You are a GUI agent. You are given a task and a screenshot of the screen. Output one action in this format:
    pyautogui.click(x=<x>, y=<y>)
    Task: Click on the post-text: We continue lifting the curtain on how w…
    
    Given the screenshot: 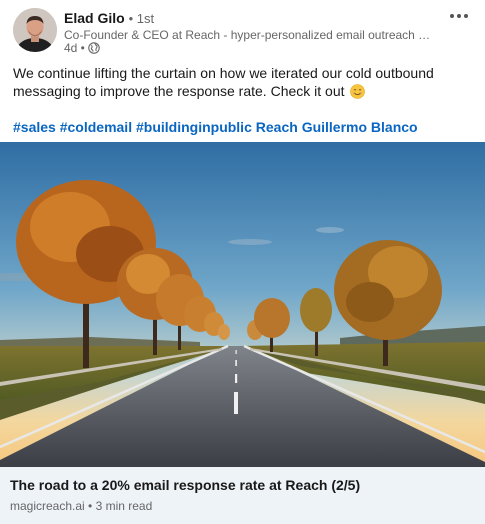 What is the action you would take?
    pyautogui.click(x=223, y=82)
    